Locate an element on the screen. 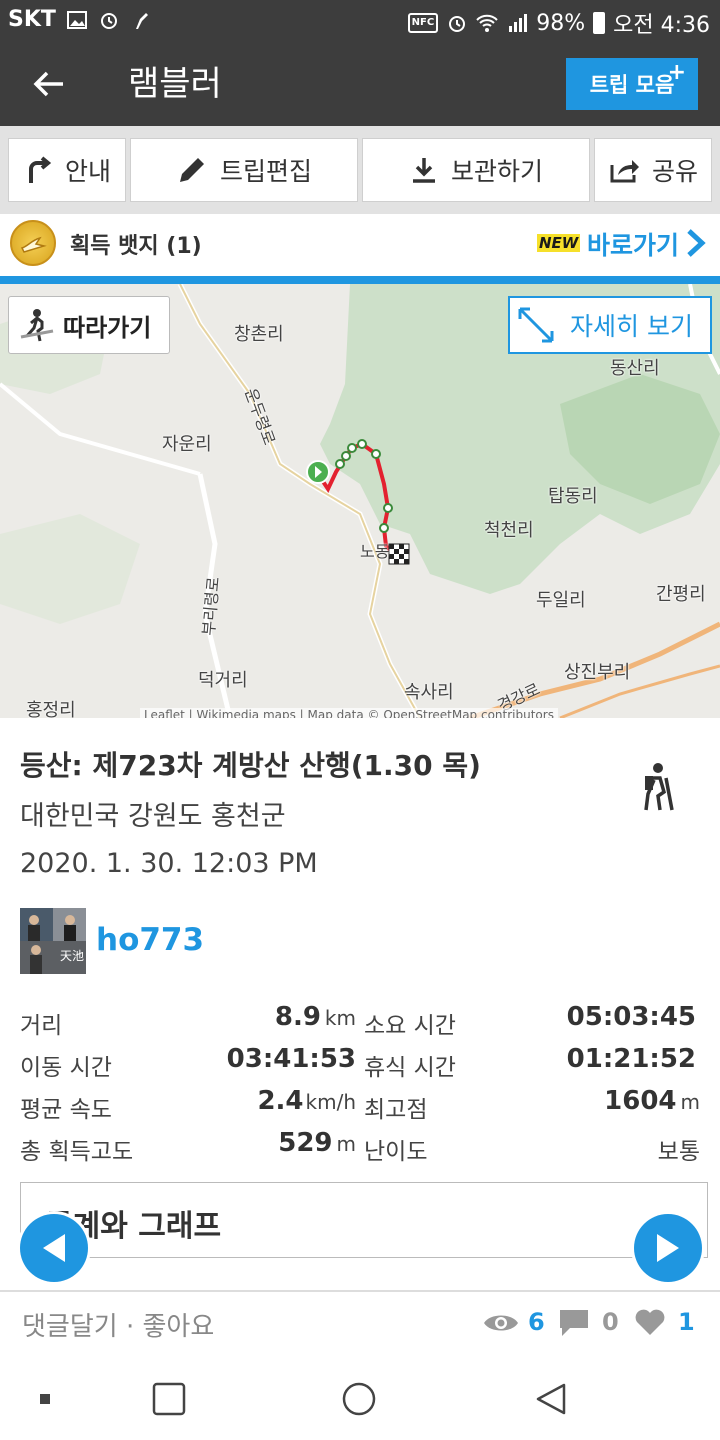 Image resolution: width=720 pixels, height=1440 pixels. trip-datetime: 2020. 1. 30. 12:03 PM is located at coordinates (169, 863).